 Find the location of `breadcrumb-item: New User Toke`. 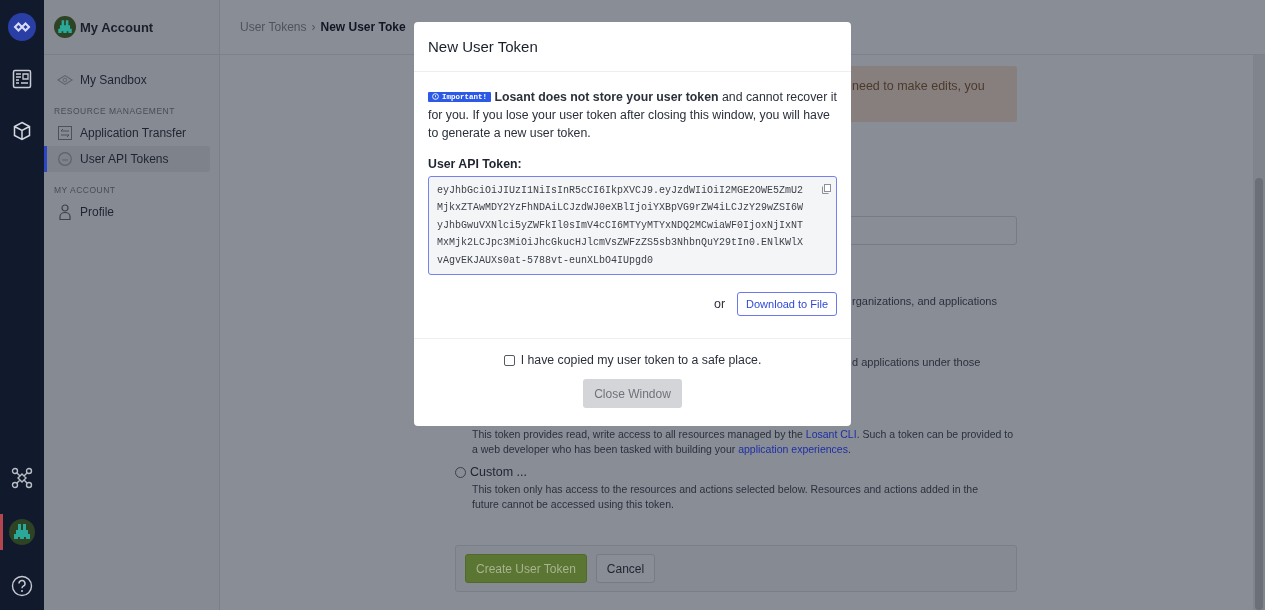

breadcrumb-item: New User Toke is located at coordinates (363, 27).